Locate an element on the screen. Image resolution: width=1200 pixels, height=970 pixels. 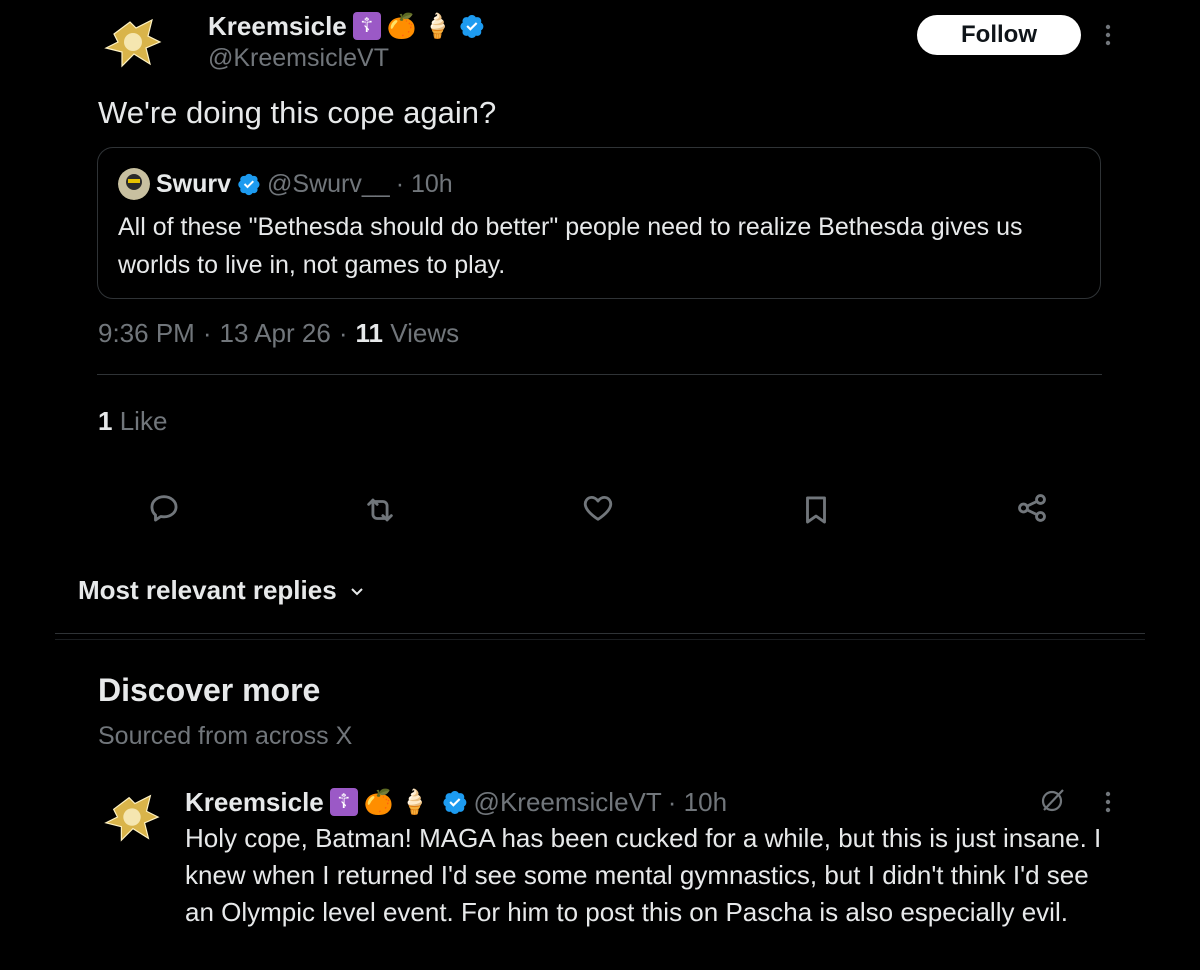
post-date: 13 Apr 26 is located at coordinates (275, 333).